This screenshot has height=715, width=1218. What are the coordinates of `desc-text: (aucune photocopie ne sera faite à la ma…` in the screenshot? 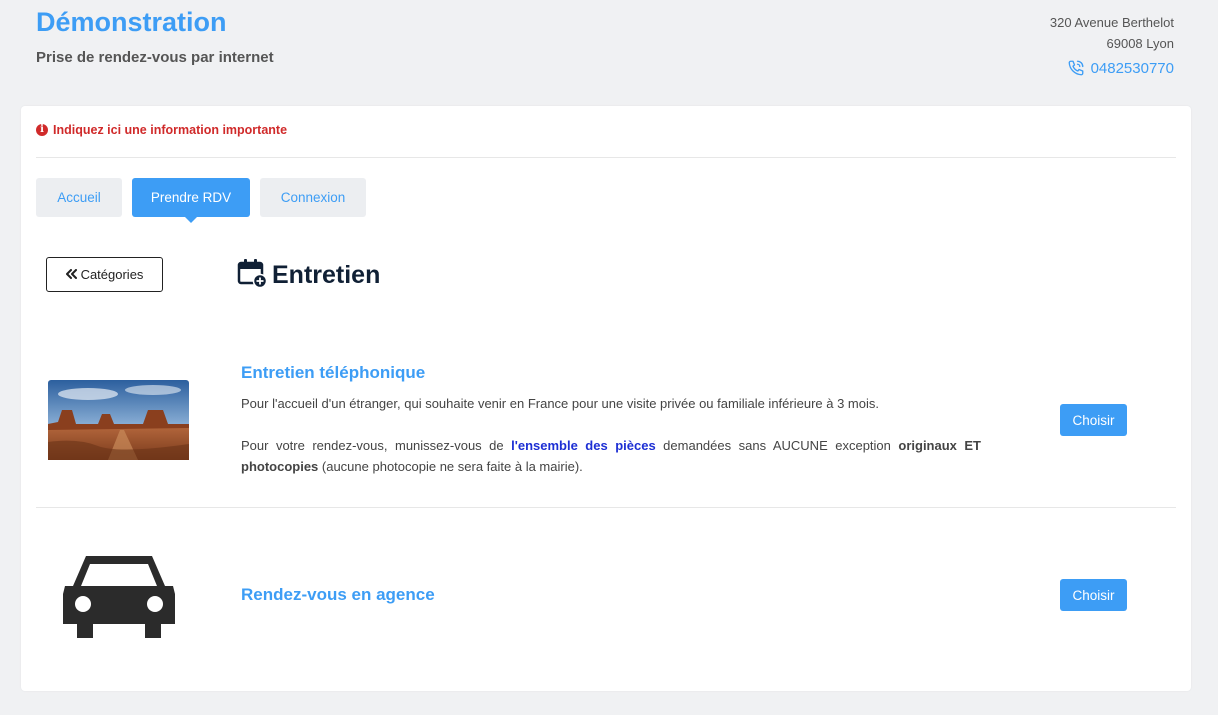 It's located at (450, 466).